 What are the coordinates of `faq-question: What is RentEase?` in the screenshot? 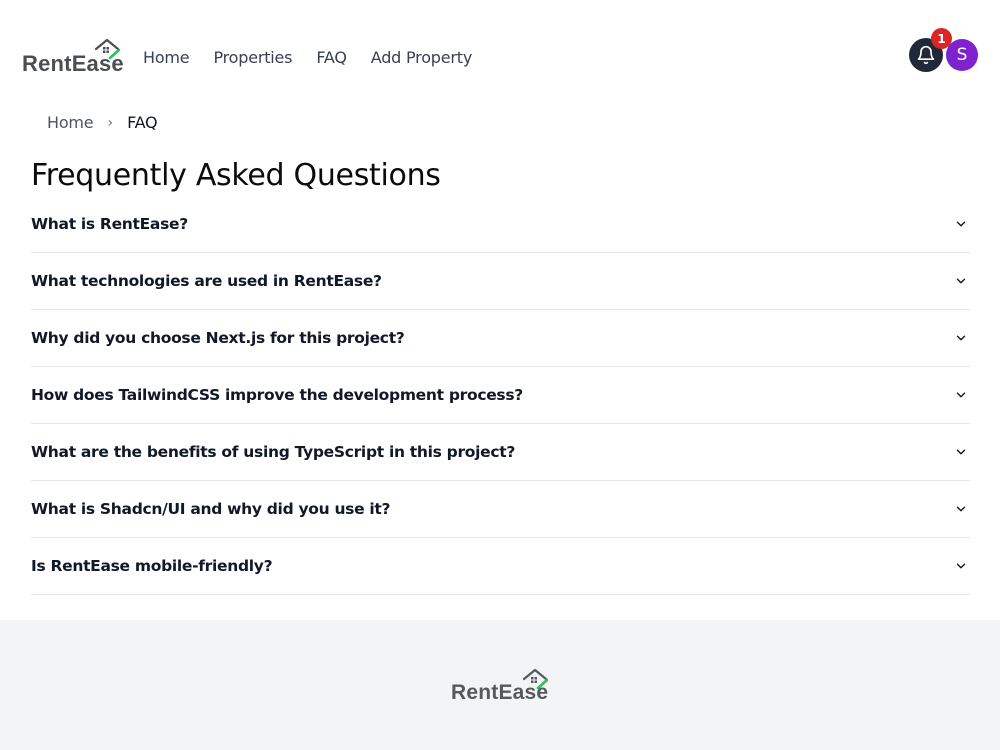 It's located at (109, 223).